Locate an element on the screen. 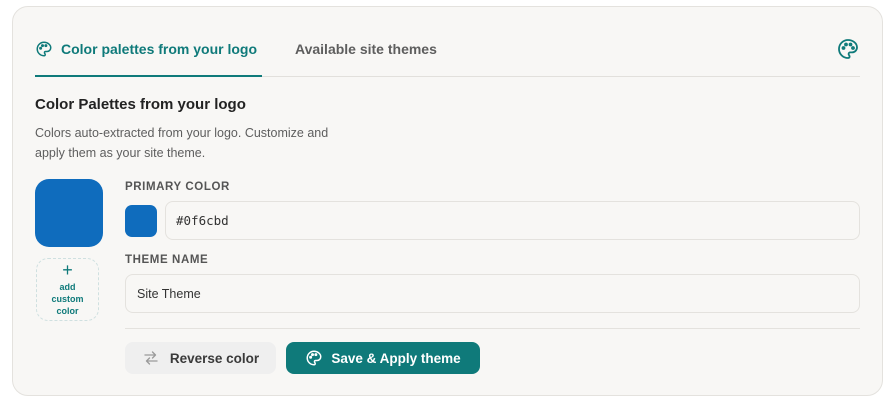  primary-color-swatch is located at coordinates (141, 221).